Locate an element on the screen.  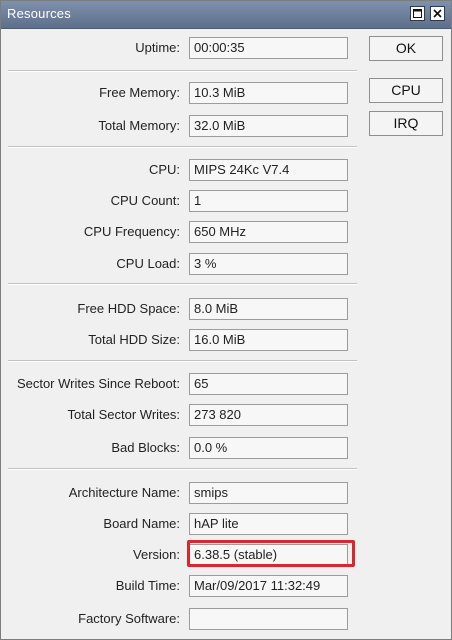
close-button is located at coordinates (437, 13).